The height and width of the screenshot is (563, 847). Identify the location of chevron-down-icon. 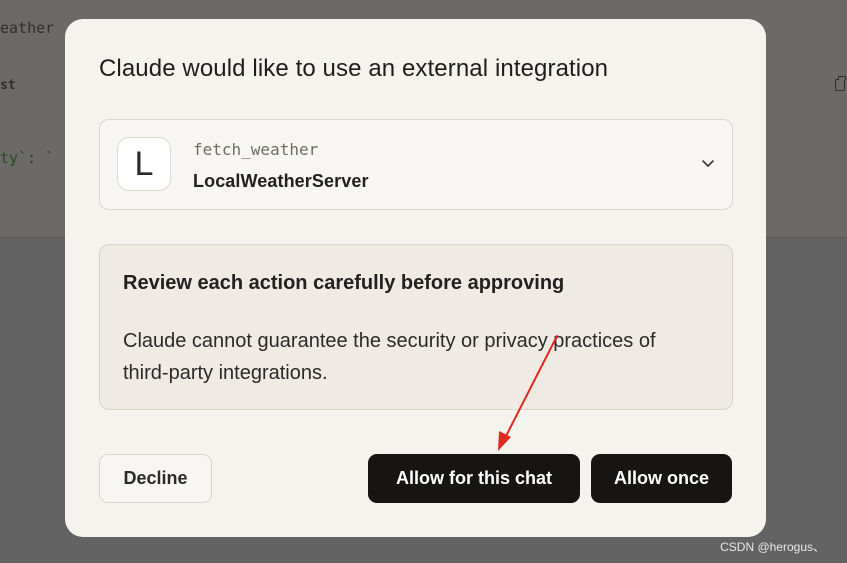
(708, 164).